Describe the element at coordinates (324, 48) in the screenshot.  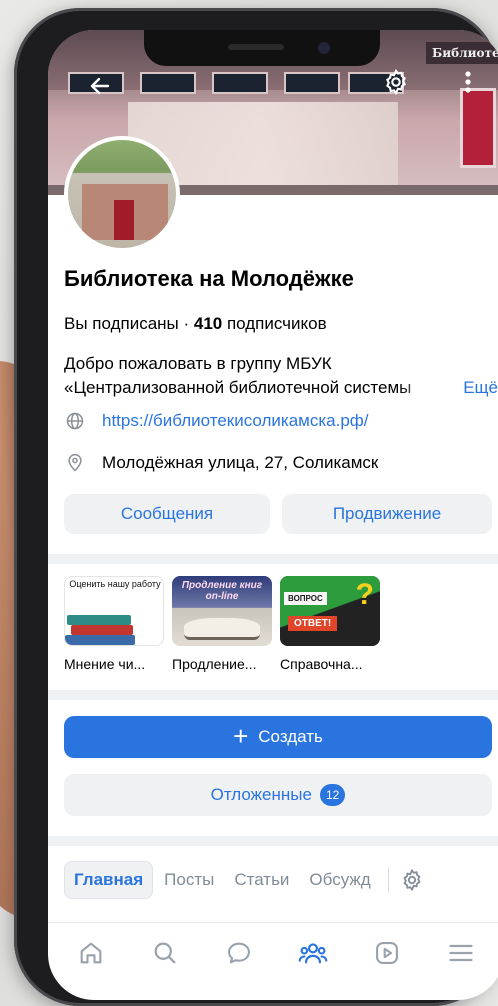
I see `camera` at that location.